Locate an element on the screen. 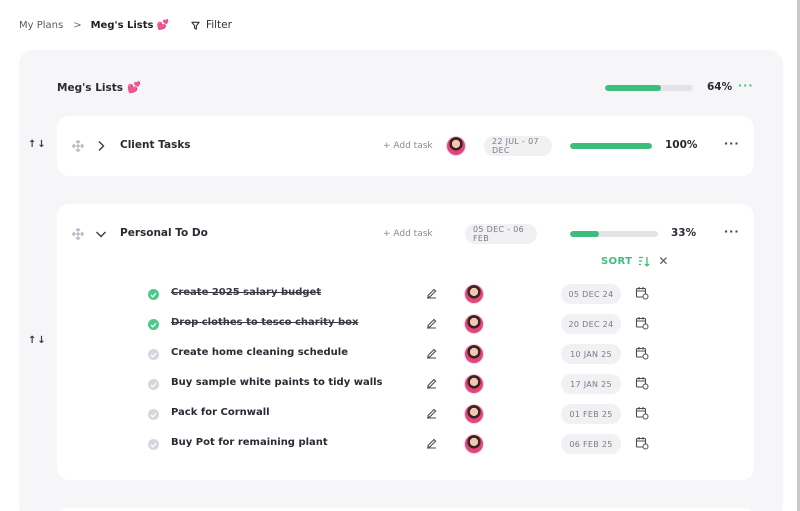 The width and height of the screenshot is (800, 511). filter-button: Filter is located at coordinates (211, 25).